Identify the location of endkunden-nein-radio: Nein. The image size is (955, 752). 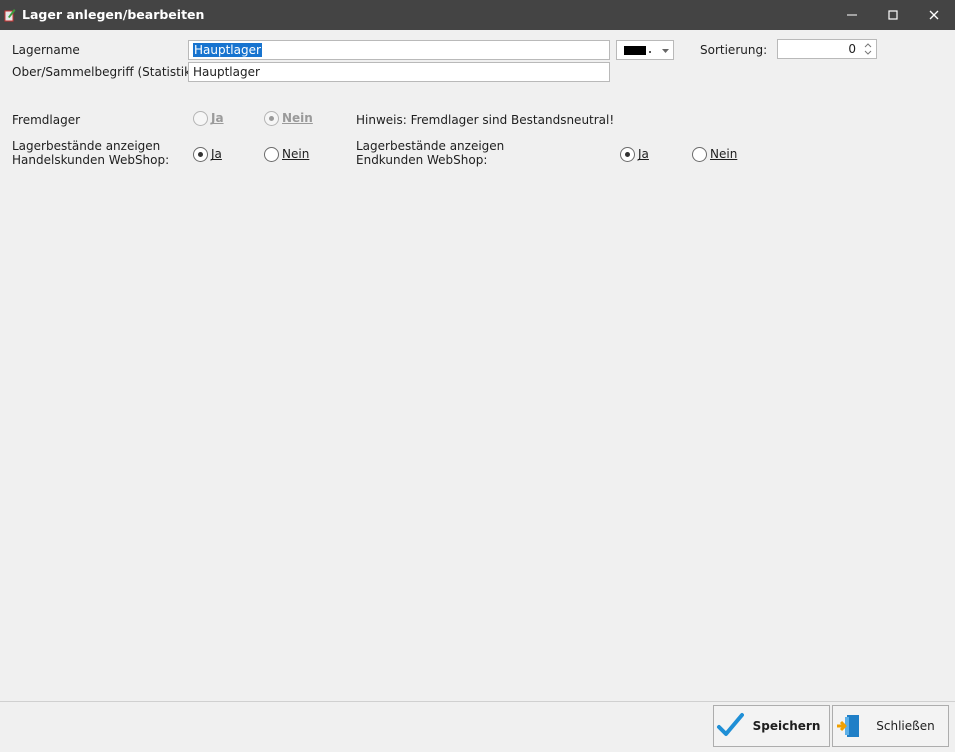
(714, 154).